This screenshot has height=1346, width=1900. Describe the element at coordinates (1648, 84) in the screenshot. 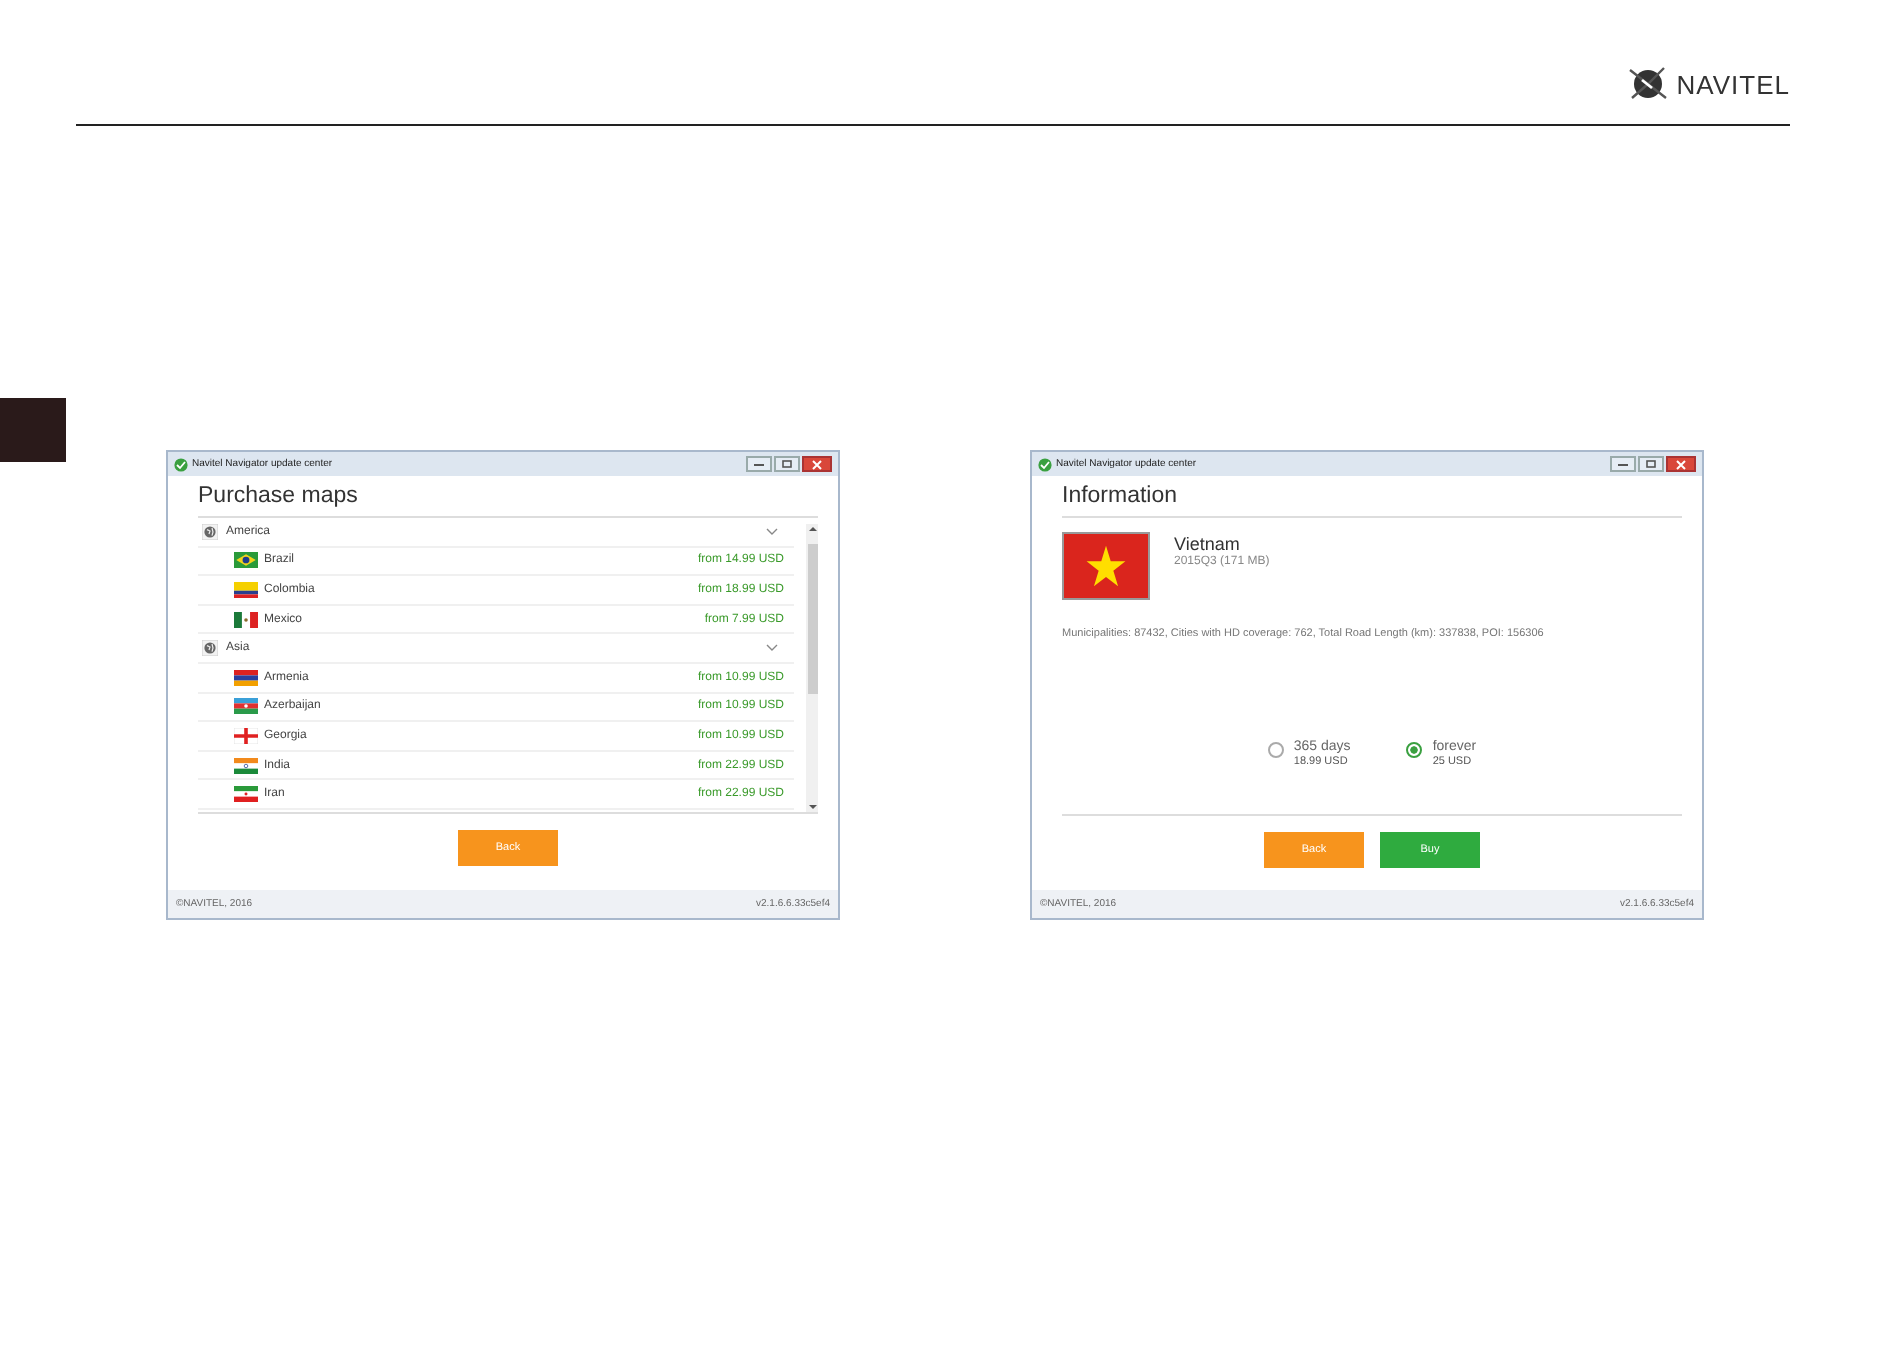

I see `logo-icon` at that location.